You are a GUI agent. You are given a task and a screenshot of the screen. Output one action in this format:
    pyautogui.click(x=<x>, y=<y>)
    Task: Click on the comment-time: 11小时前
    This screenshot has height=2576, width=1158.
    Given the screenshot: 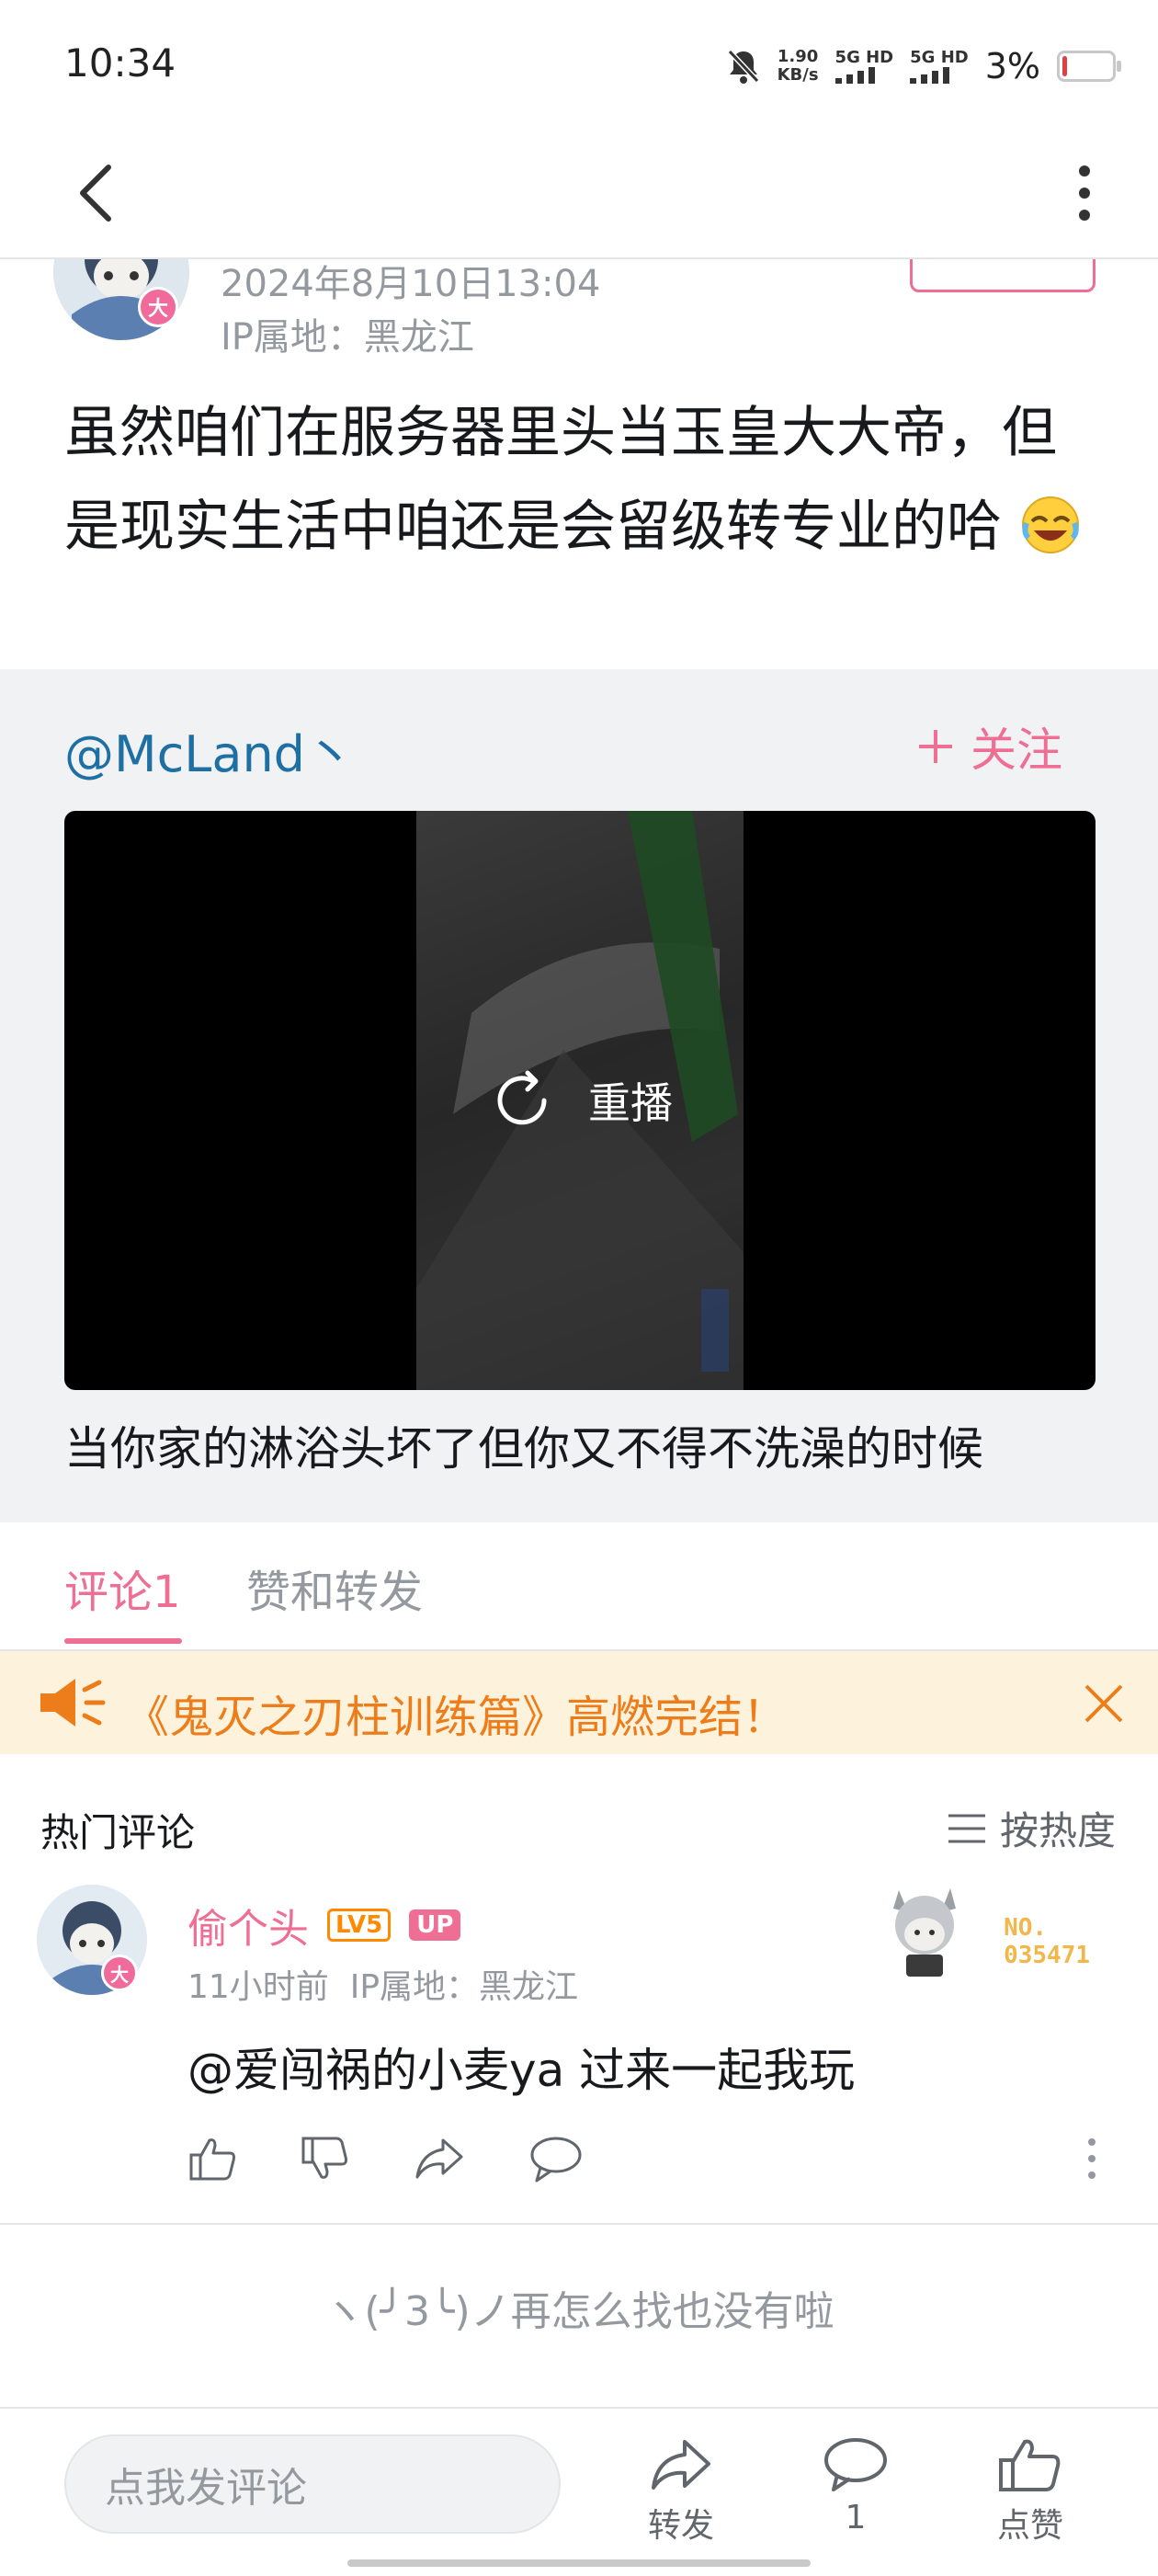 What is the action you would take?
    pyautogui.click(x=258, y=1987)
    